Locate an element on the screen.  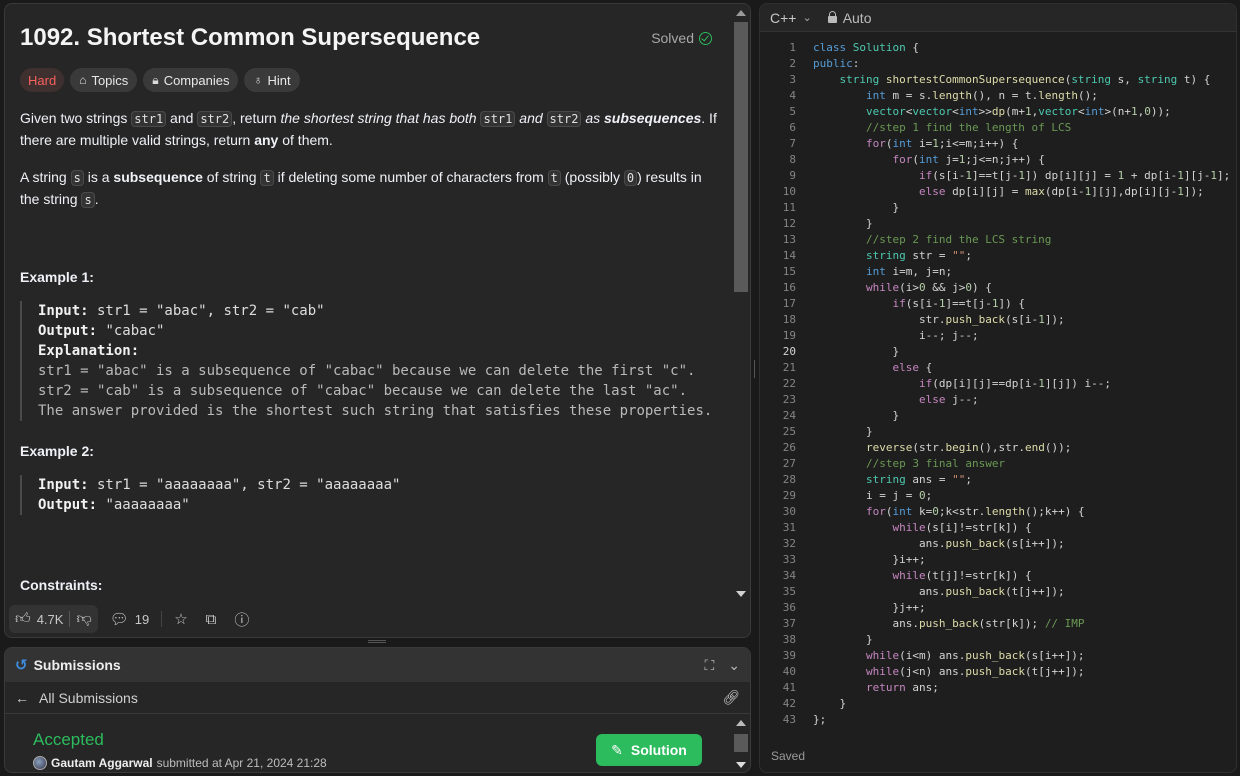
code-line: 4 int m = s.length(), n = t.length(); is located at coordinates (943, 95).